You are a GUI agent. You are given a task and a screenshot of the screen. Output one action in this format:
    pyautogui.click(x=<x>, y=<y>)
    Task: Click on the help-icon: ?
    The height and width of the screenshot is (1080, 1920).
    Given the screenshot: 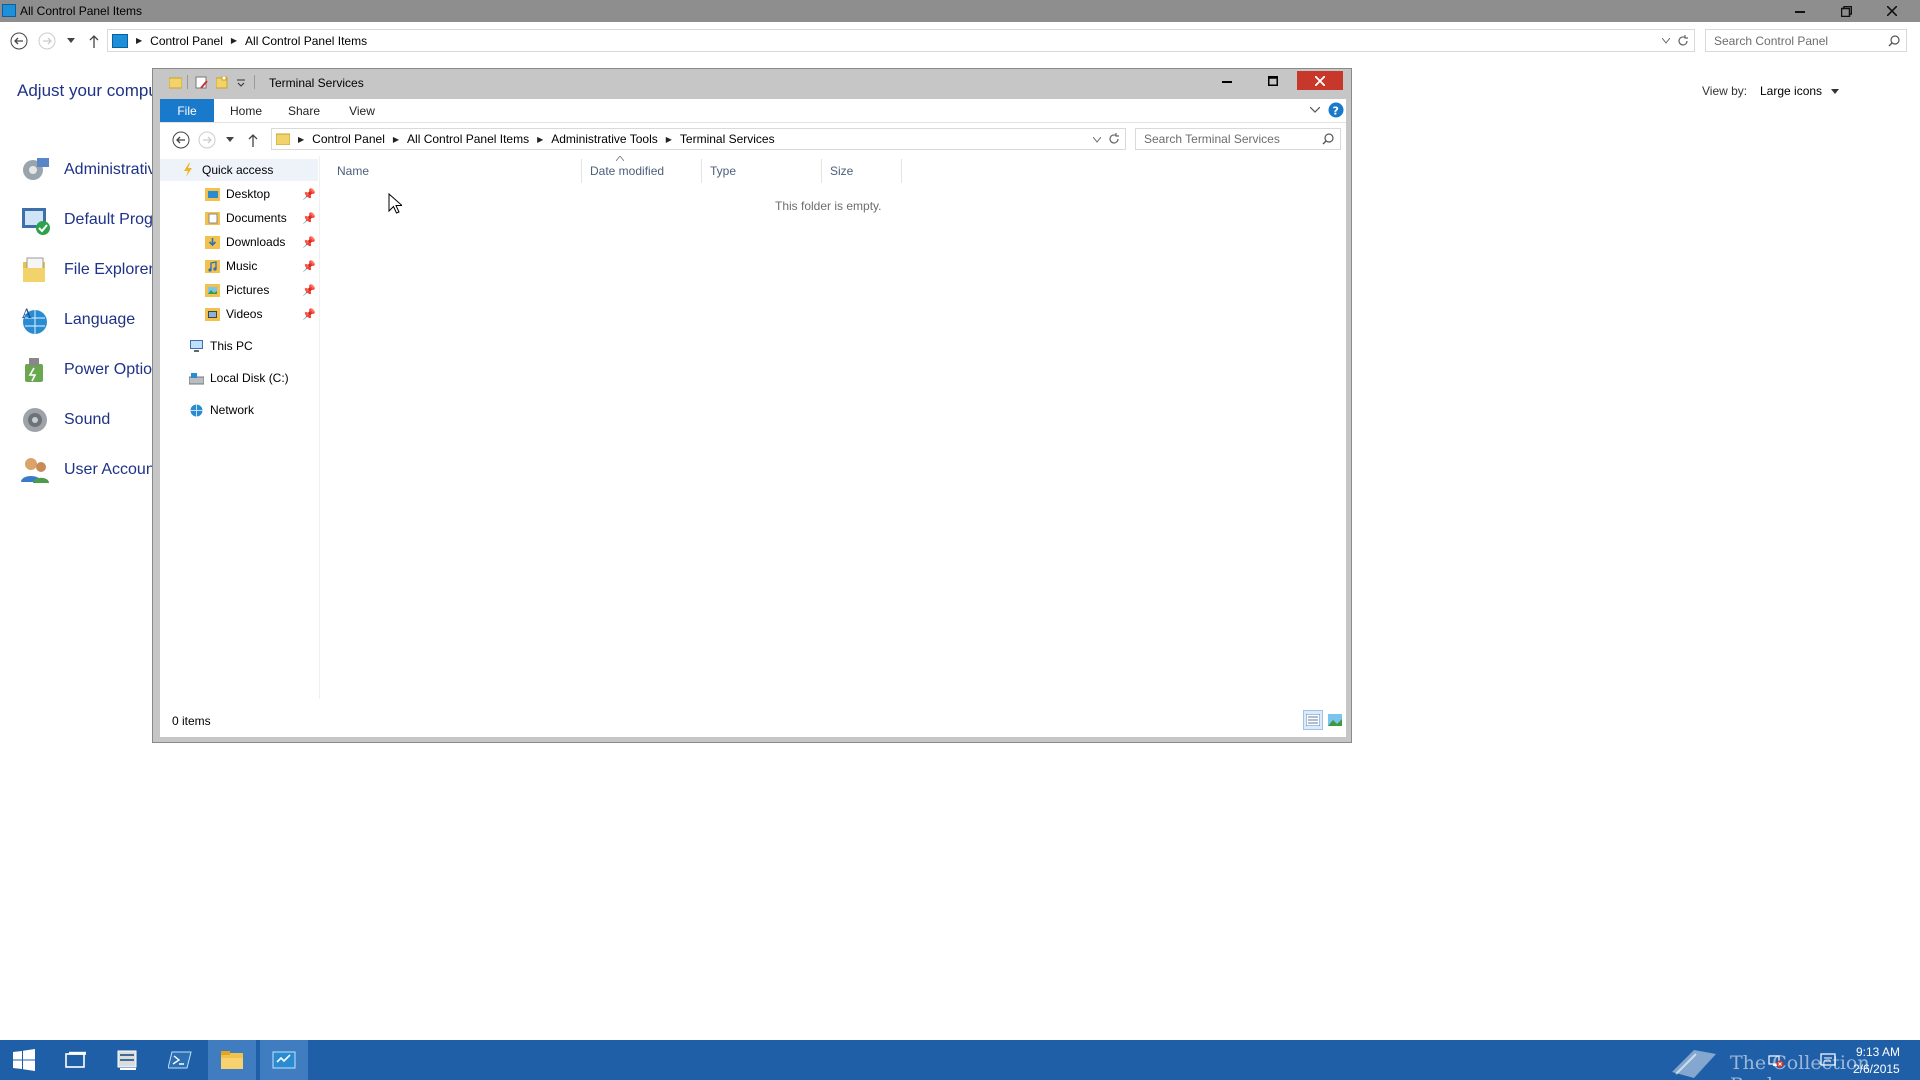 What is the action you would take?
    pyautogui.click(x=1336, y=110)
    